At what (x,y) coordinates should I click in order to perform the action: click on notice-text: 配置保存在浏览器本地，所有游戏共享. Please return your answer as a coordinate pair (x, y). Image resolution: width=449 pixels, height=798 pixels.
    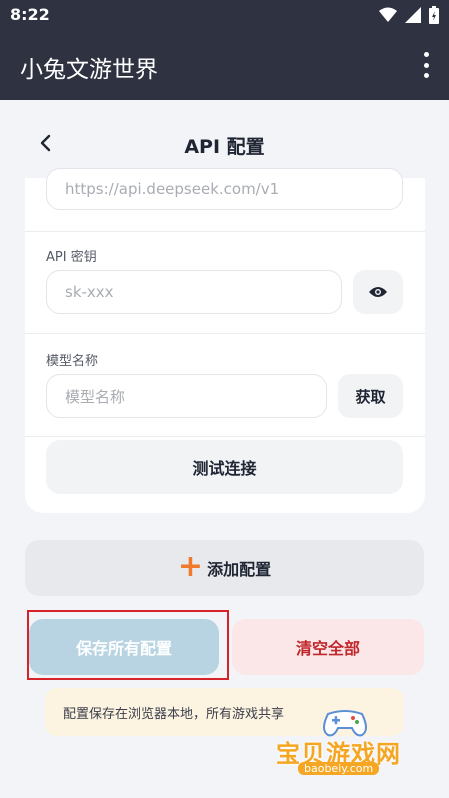
    Looking at the image, I should click on (174, 714).